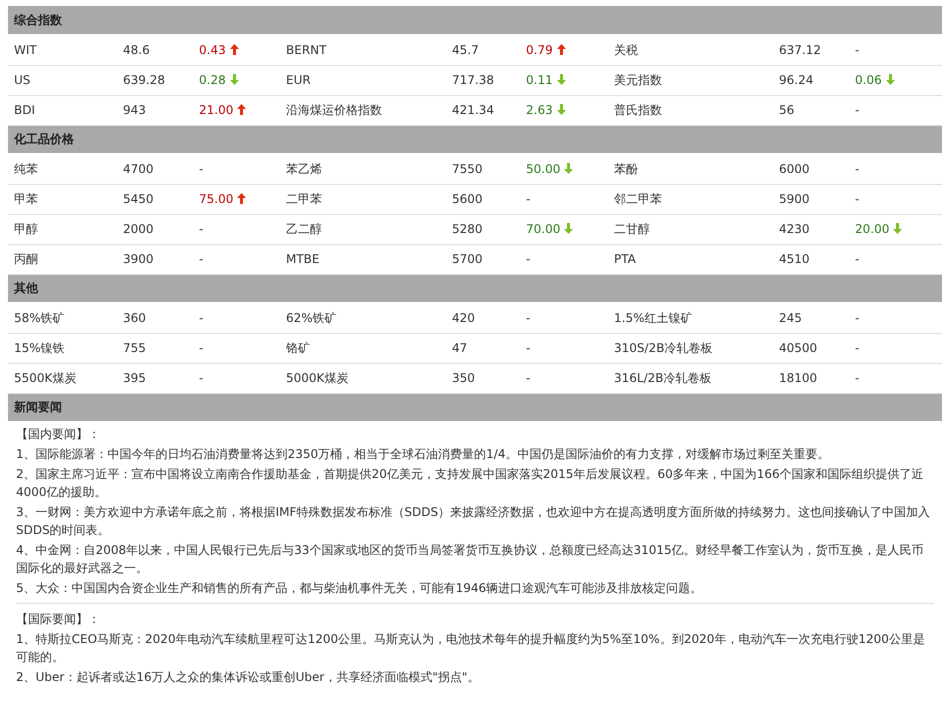 The image size is (950, 701). What do you see at coordinates (423, 454) in the screenshot?
I see `news-item: 1、国际能源署：中国今年的日均石油消费量将达到2350万桶，相当于全球石油消费量的1/4。中国仍是国际油价的有力支撑，对缓解市场过剩至关重要。` at bounding box center [423, 454].